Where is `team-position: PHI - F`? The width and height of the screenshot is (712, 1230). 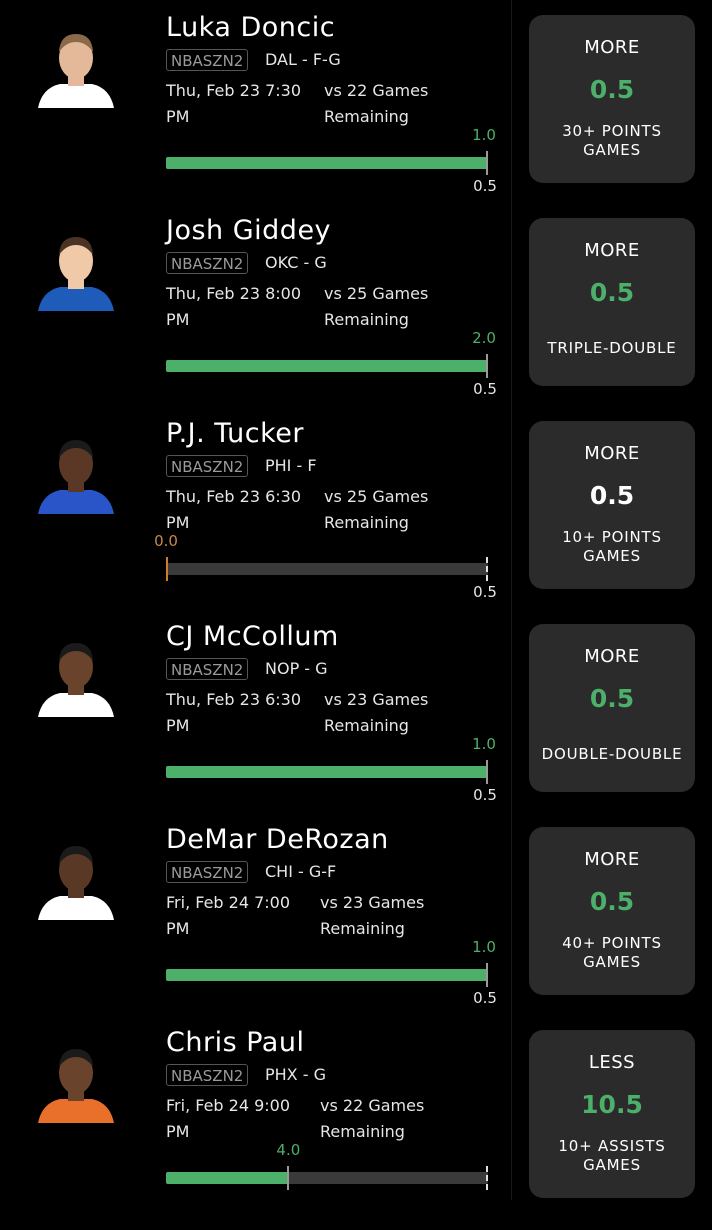 team-position: PHI - F is located at coordinates (291, 465).